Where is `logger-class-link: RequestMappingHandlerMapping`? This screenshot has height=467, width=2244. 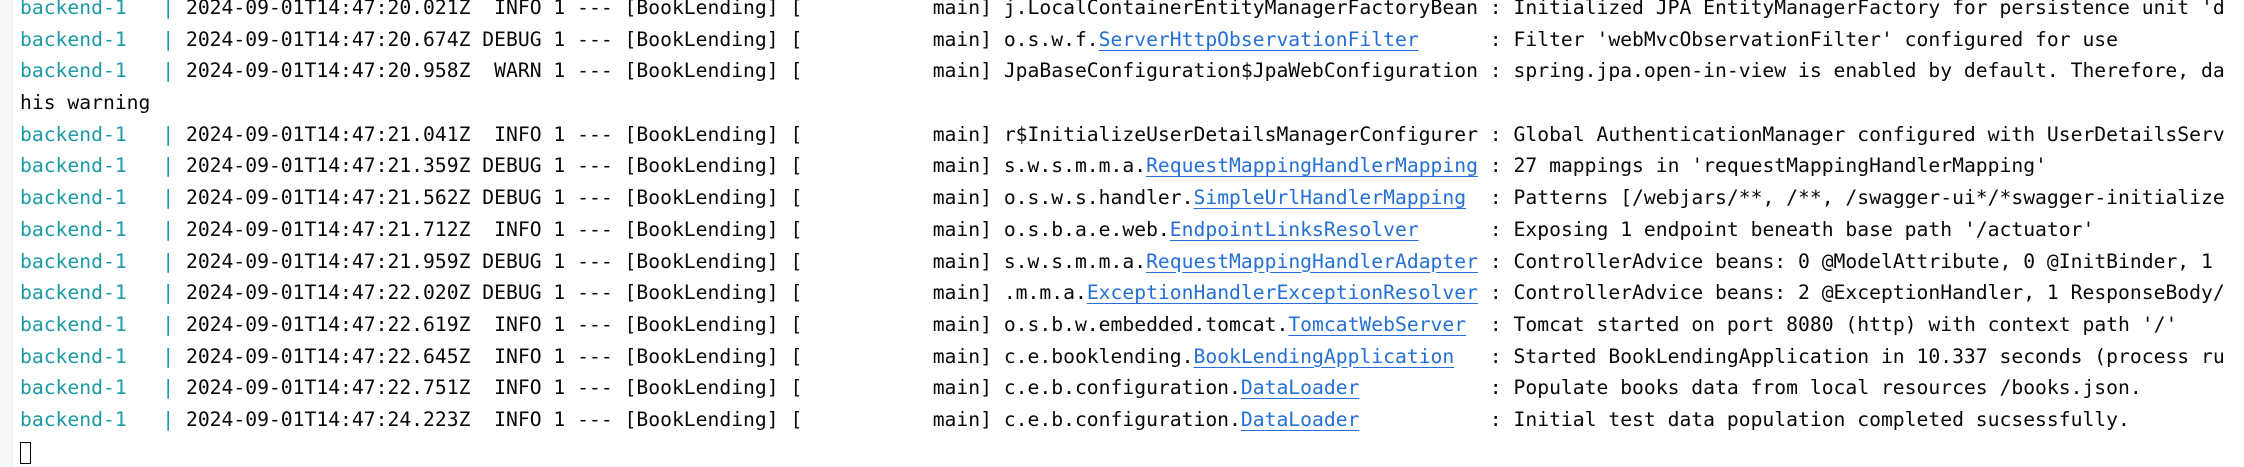 logger-class-link: RequestMappingHandlerMapping is located at coordinates (1312, 165).